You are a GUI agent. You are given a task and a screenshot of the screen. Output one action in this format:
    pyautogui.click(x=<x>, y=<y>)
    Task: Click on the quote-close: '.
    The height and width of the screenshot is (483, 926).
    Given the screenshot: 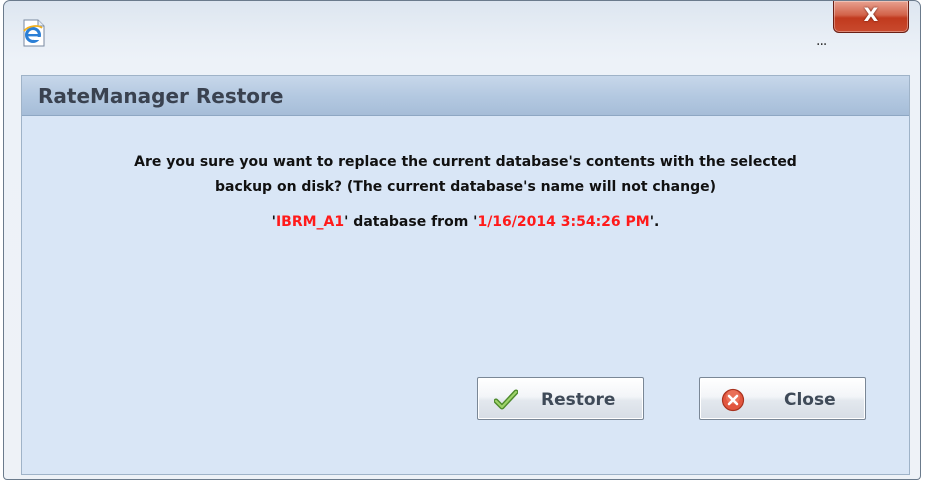 What is the action you would take?
    pyautogui.click(x=654, y=222)
    